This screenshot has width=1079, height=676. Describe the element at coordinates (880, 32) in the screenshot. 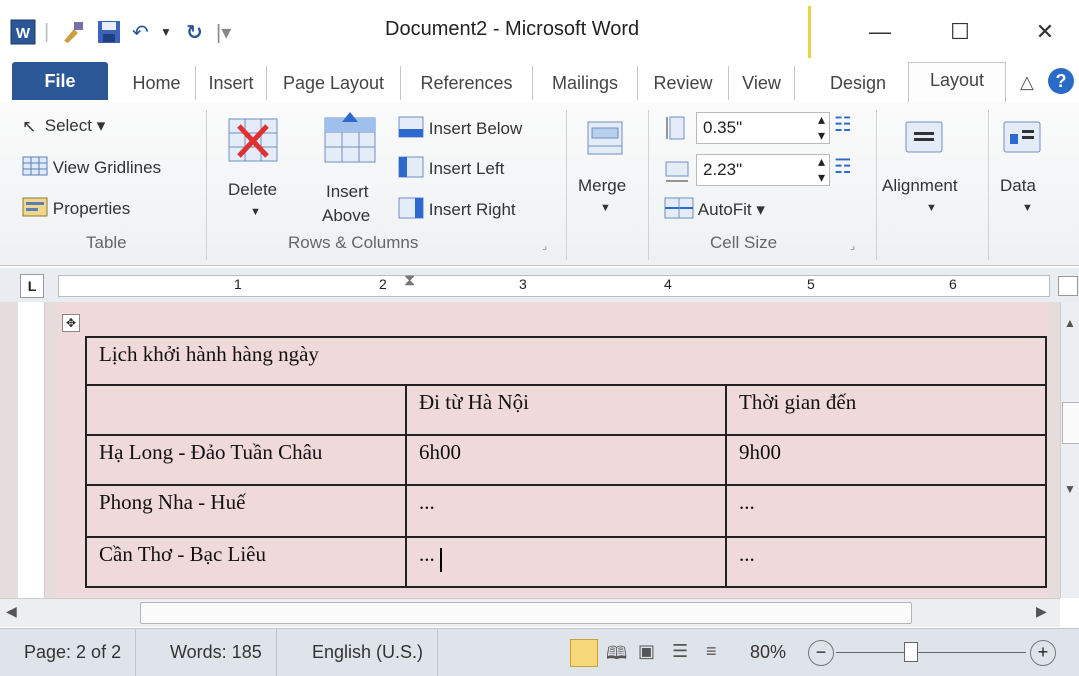

I see `minimize-button: —` at that location.